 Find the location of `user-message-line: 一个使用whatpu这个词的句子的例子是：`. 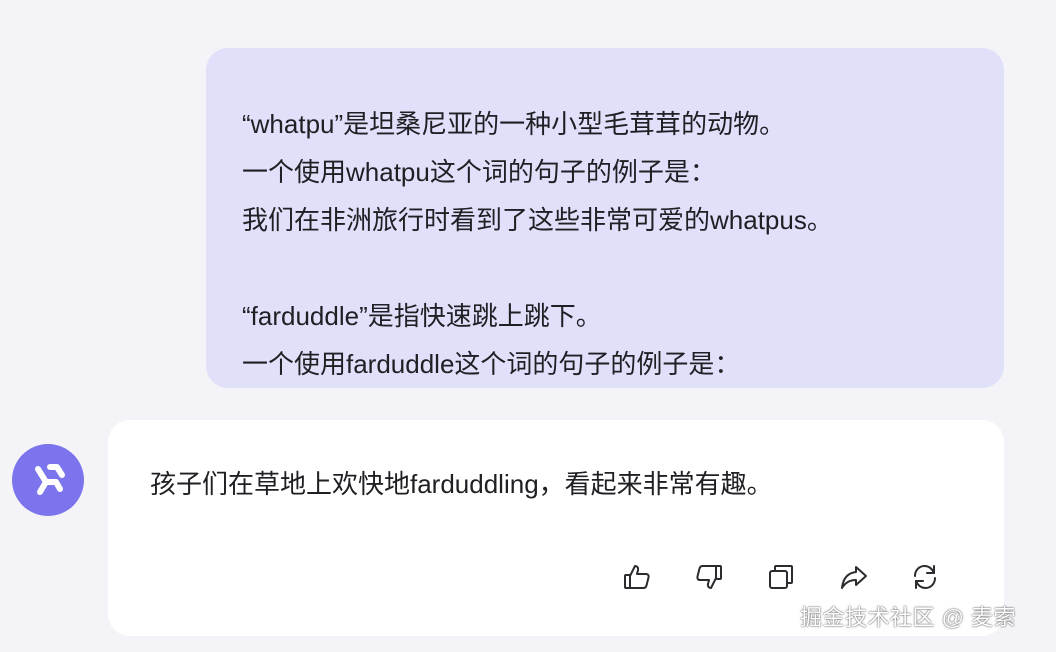

user-message-line: 一个使用whatpu这个词的句子的例子是： is located at coordinates (479, 172).